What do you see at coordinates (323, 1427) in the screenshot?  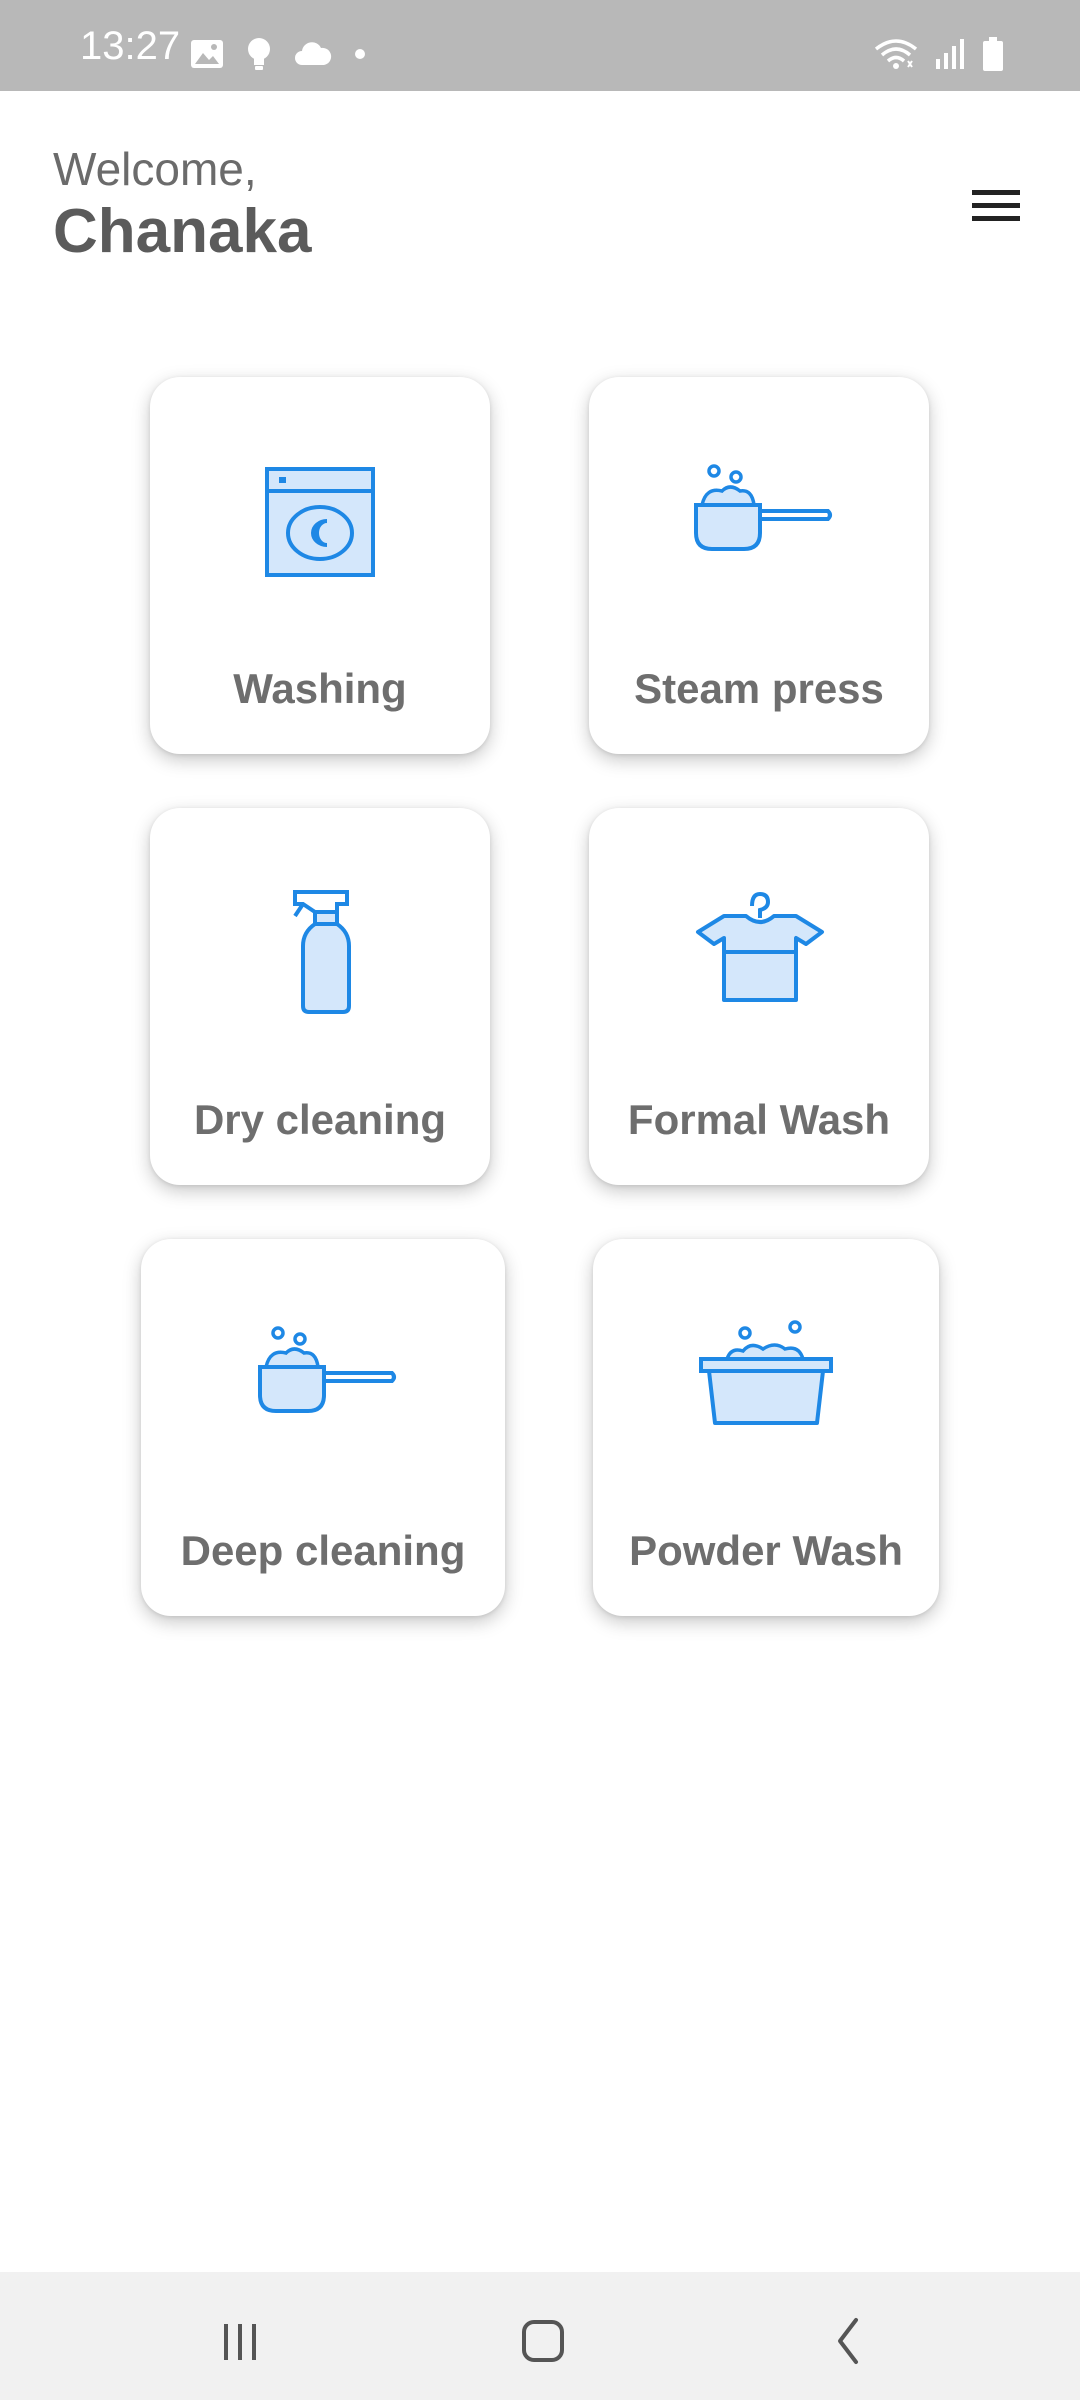 I see `service-card-deep-cleaning: Deep cleaning` at bounding box center [323, 1427].